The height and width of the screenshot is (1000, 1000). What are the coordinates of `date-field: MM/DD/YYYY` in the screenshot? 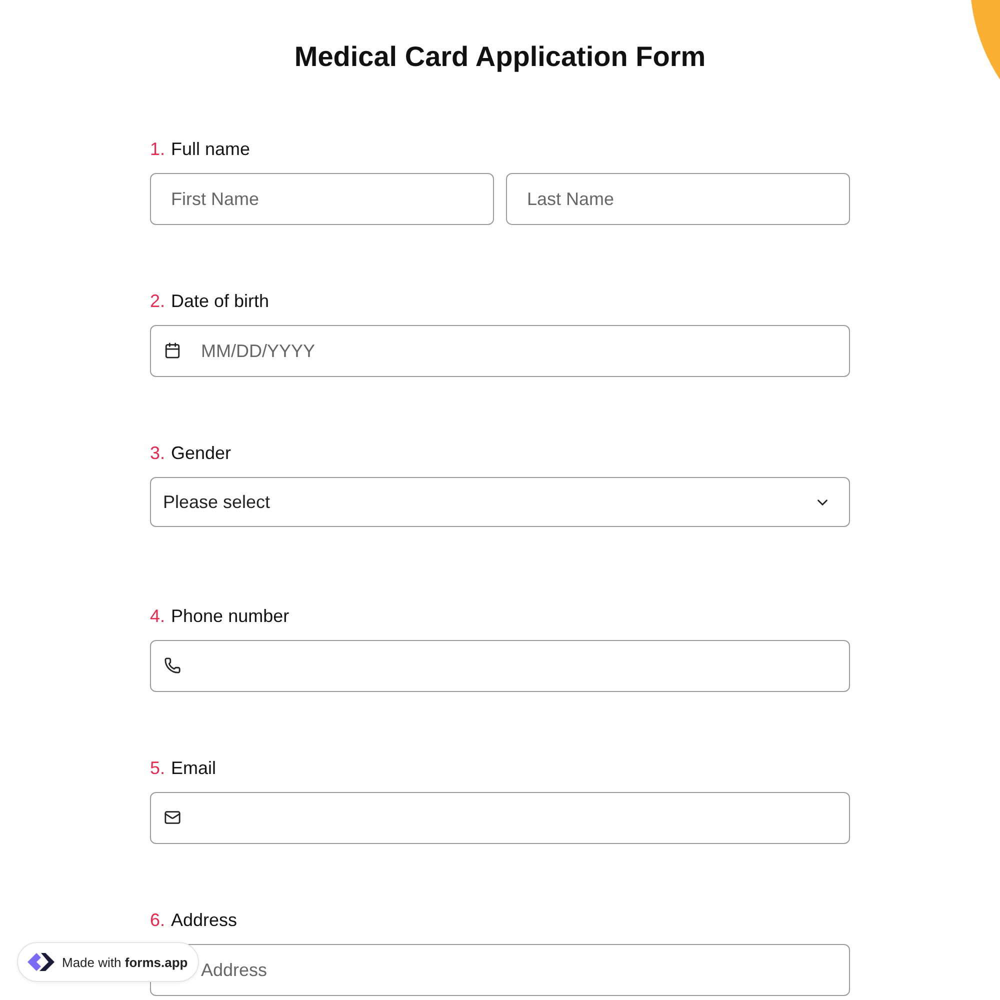 It's located at (500, 351).